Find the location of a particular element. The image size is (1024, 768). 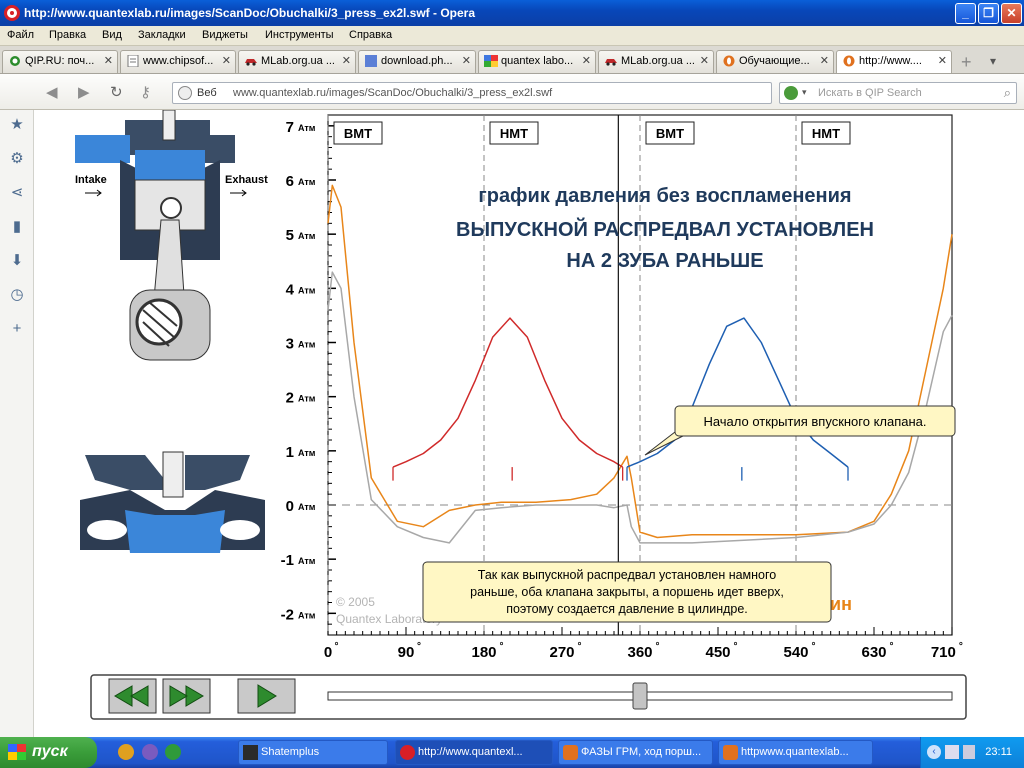

forward-icon: ▶ is located at coordinates (84, 92).